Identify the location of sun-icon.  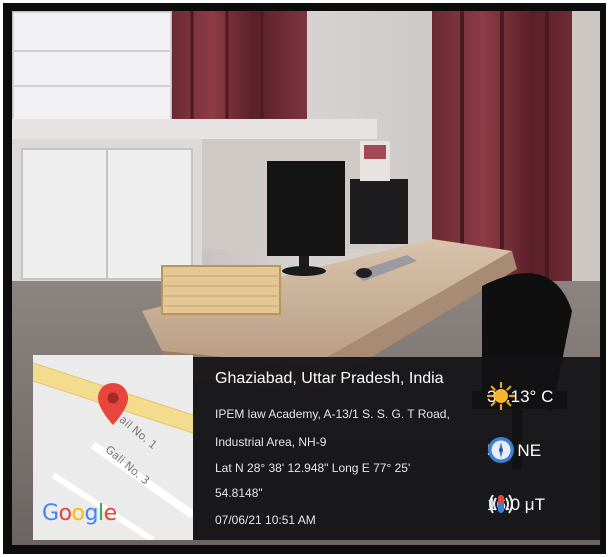
(501, 396).